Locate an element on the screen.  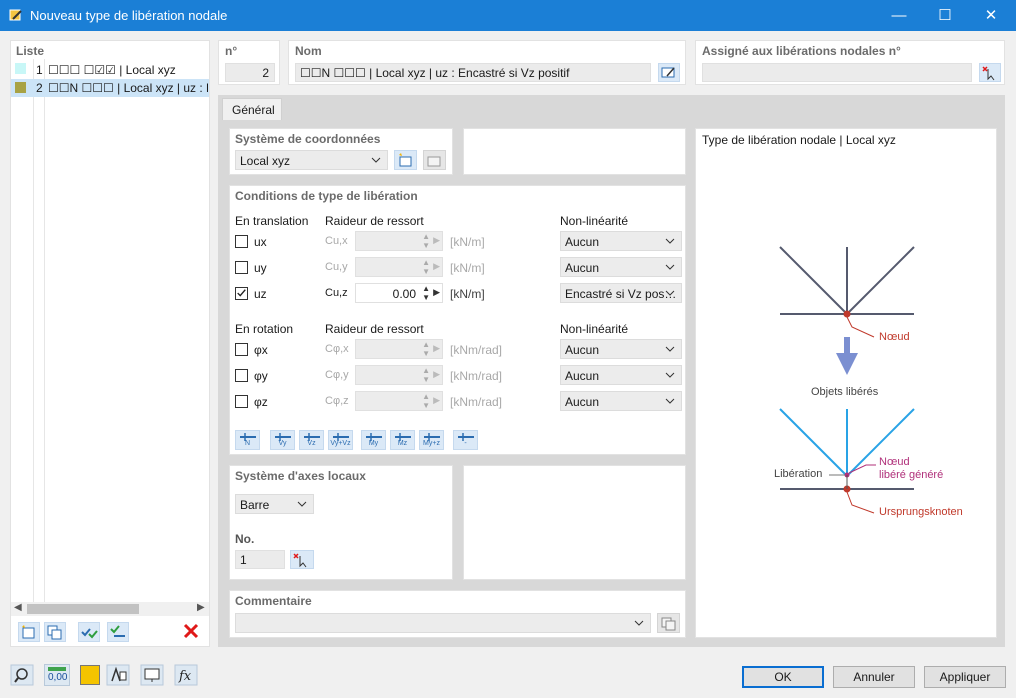
check-used-button is located at coordinates (118, 632).